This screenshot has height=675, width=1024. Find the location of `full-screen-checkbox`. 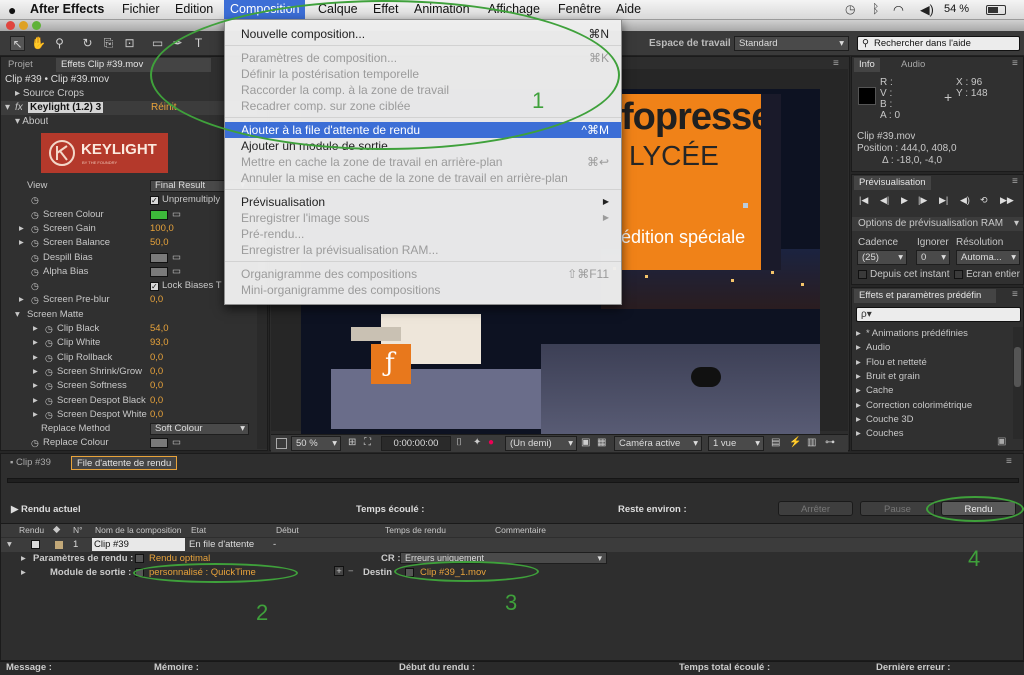

full-screen-checkbox is located at coordinates (958, 274).